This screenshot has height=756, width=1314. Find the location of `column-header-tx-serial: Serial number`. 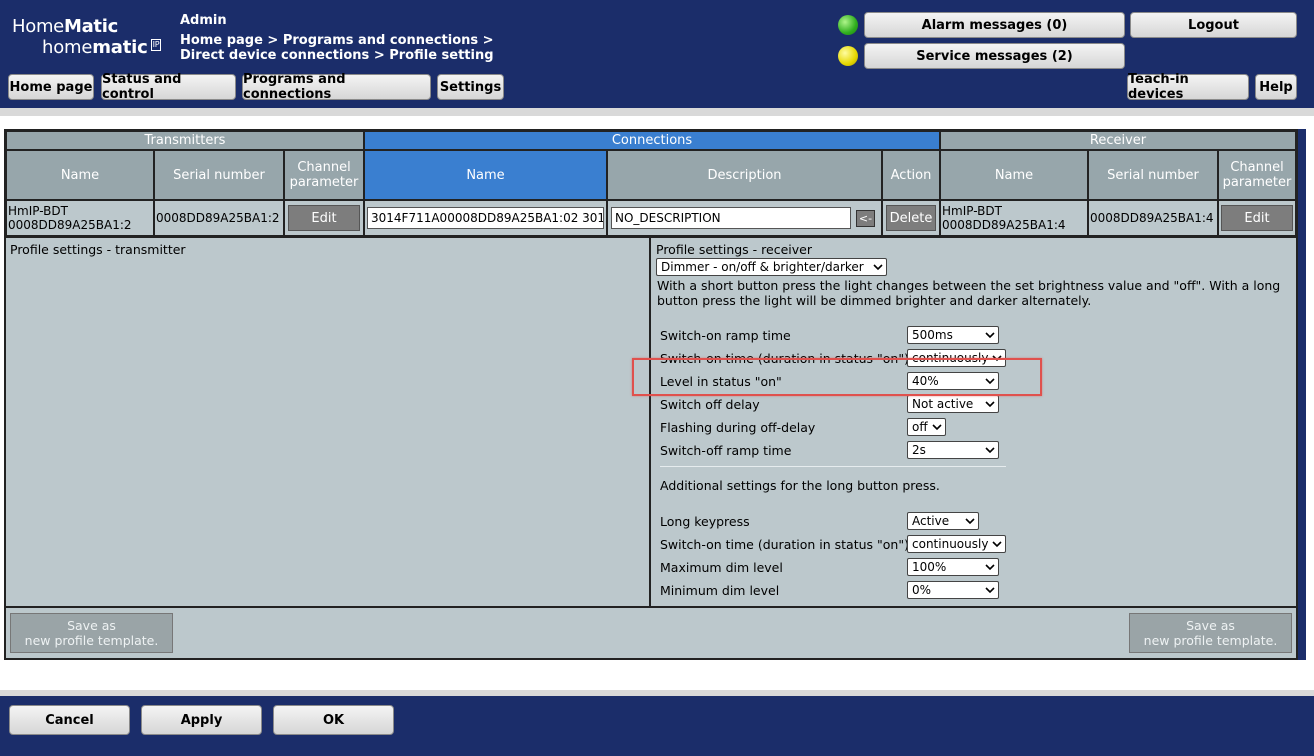

column-header-tx-serial: Serial number is located at coordinates (219, 175).